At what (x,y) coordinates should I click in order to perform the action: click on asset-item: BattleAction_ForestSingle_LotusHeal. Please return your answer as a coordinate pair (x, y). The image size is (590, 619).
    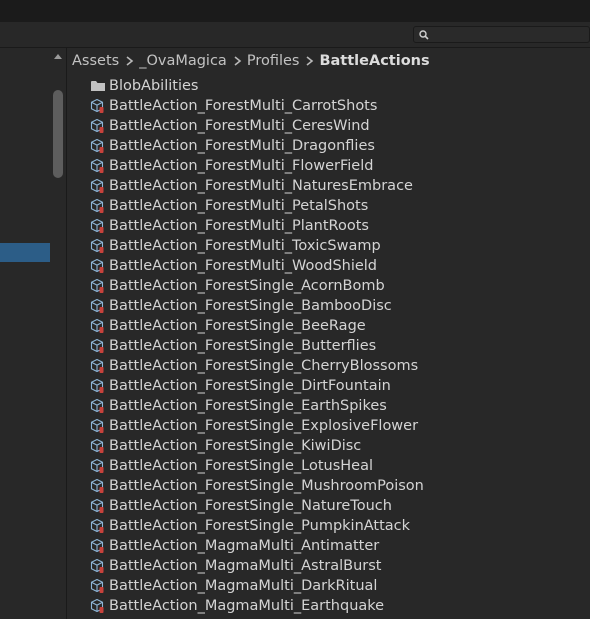
    Looking at the image, I should click on (328, 466).